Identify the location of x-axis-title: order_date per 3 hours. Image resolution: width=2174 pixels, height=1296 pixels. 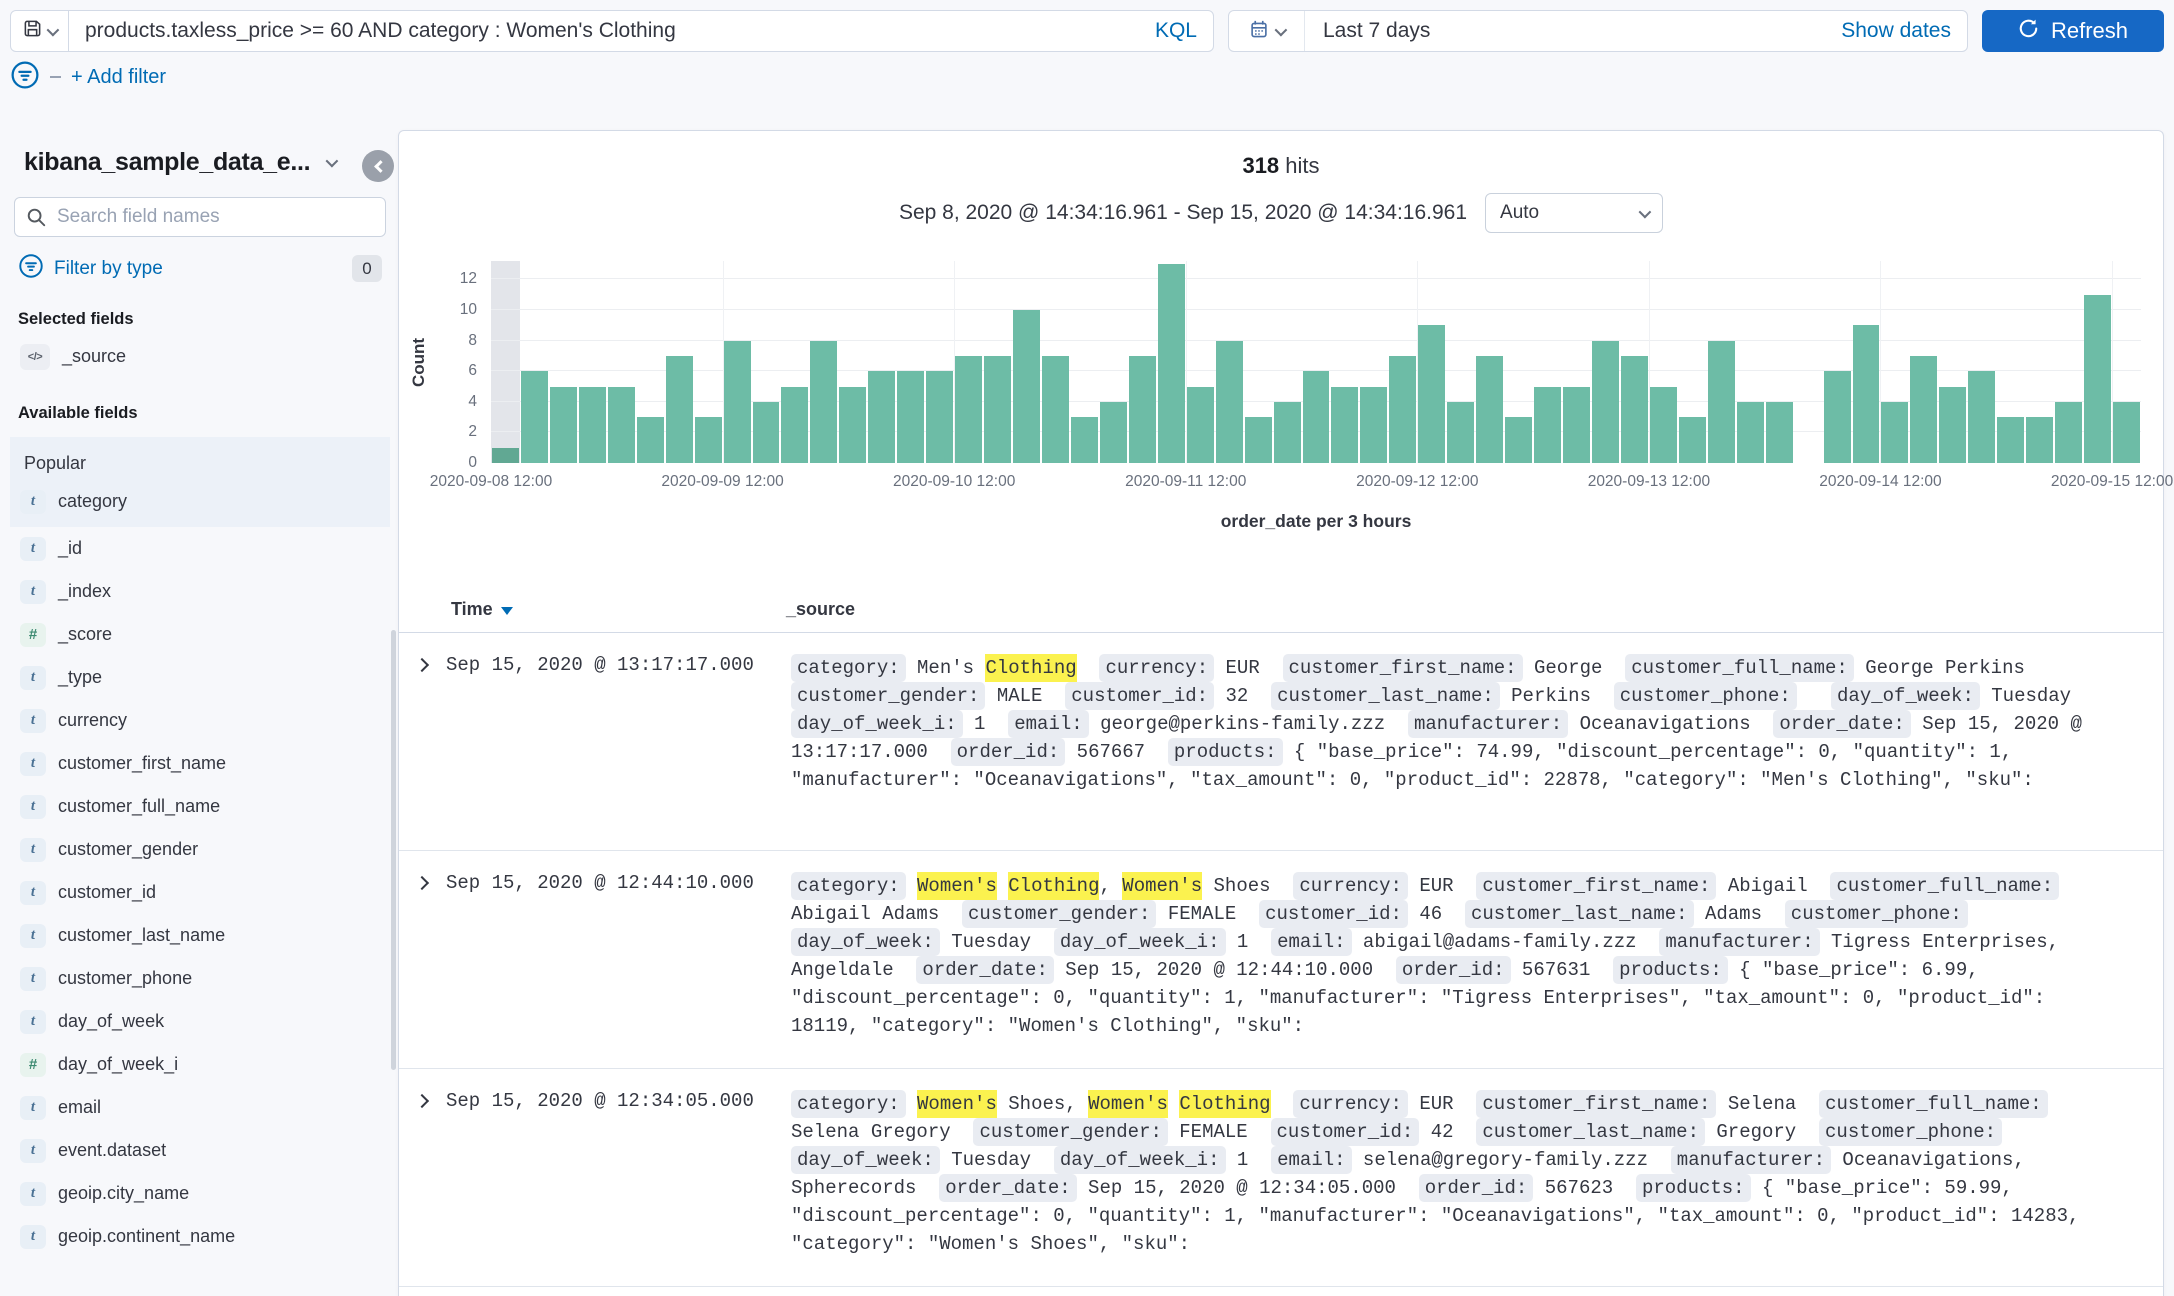
(1316, 521).